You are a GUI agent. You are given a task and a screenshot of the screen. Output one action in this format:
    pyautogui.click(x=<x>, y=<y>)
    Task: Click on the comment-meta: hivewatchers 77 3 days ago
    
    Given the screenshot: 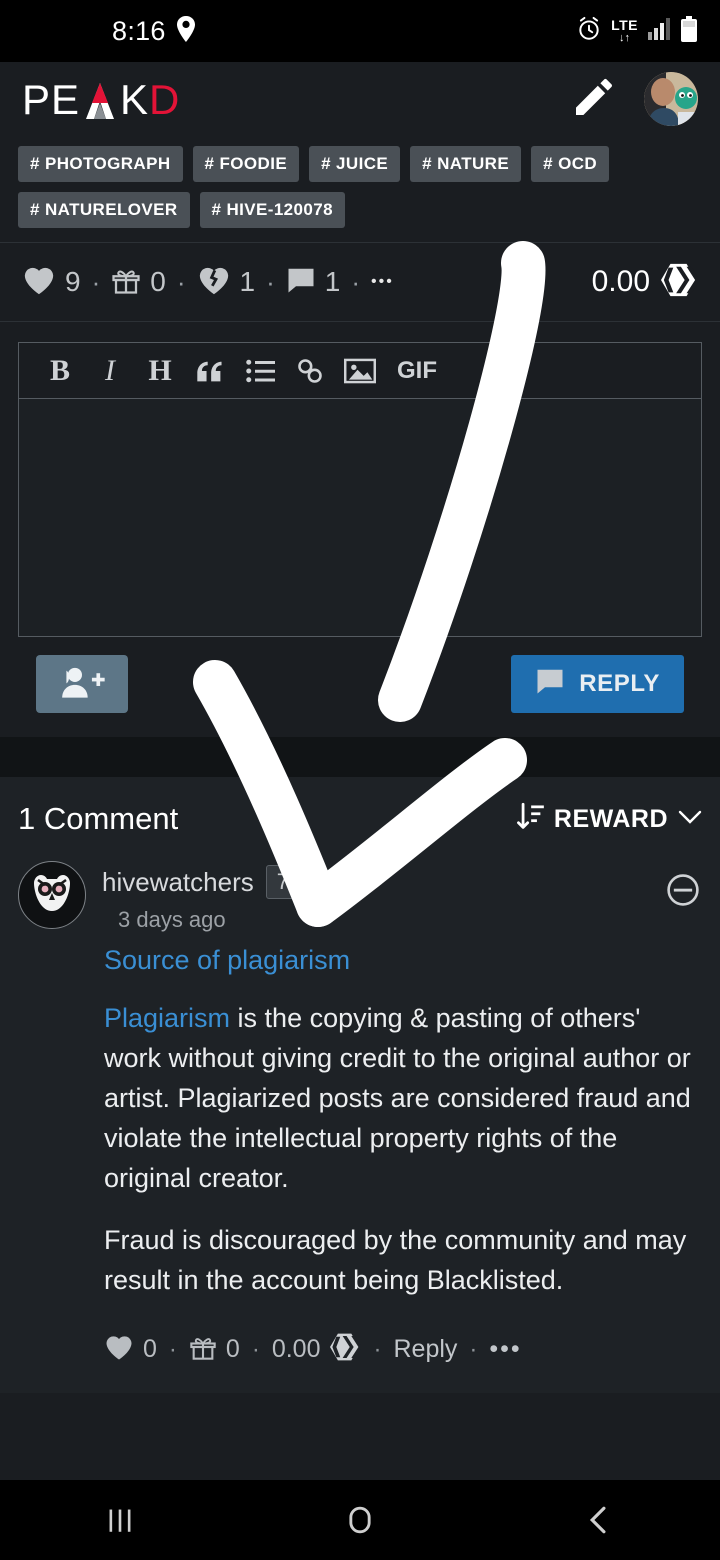 What is the action you would take?
    pyautogui.click(x=207, y=897)
    